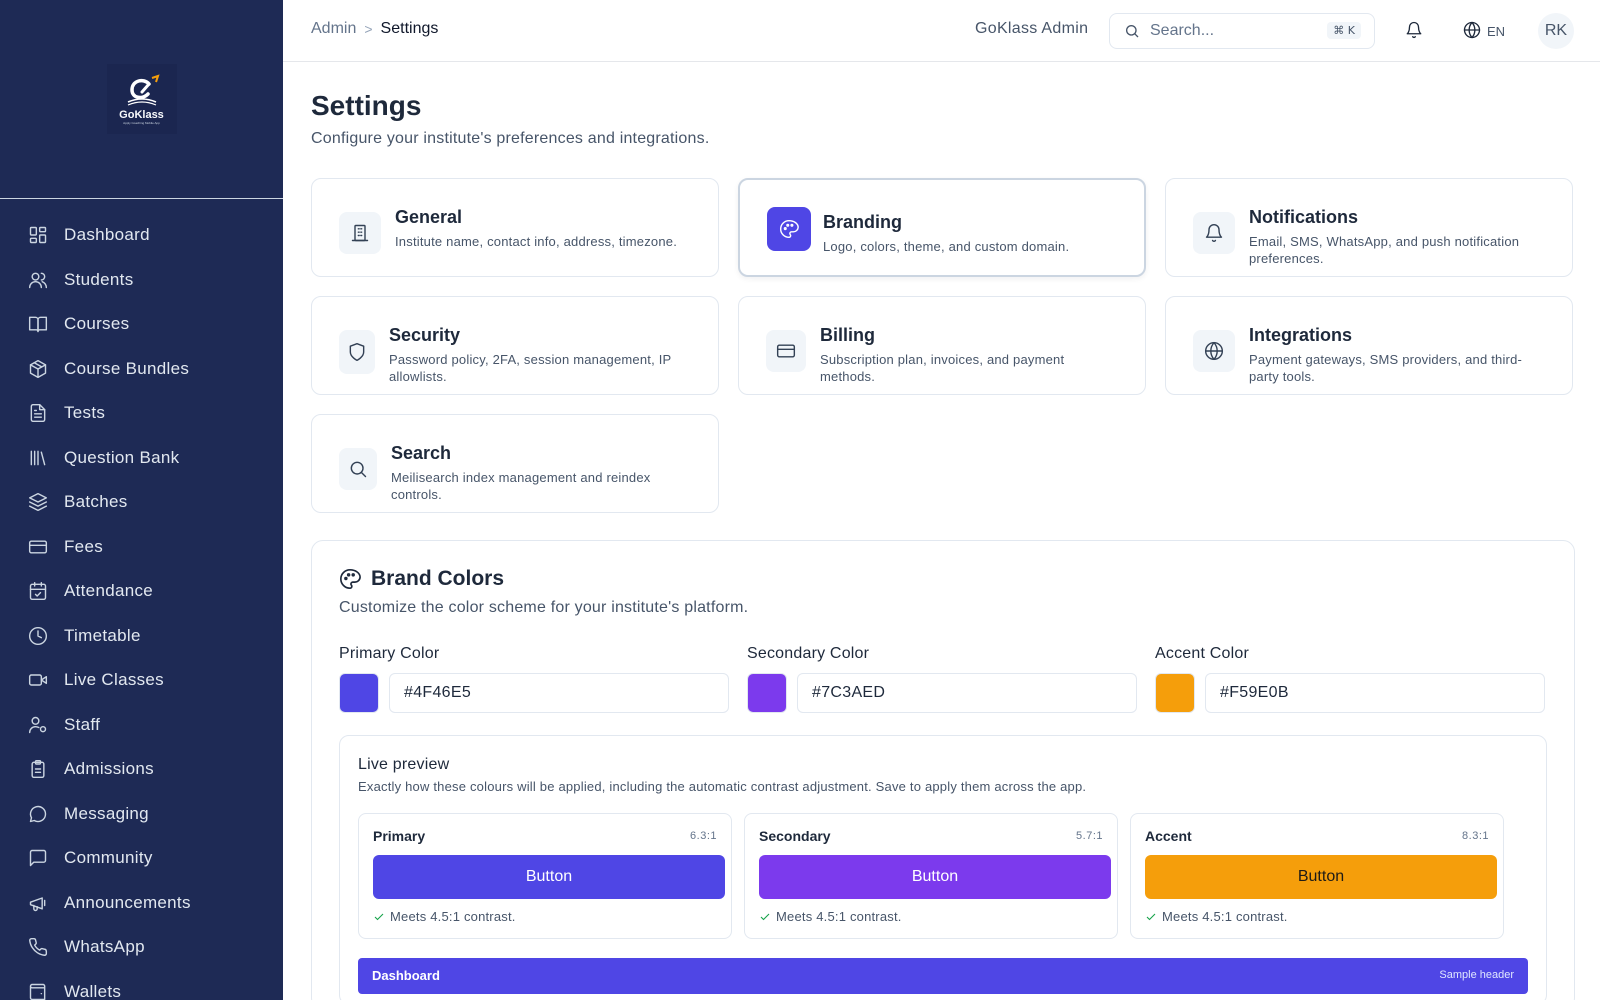 This screenshot has width=1600, height=1000. I want to click on brand-area: GoKlass Apply Coaching Mobile App, so click(141, 99).